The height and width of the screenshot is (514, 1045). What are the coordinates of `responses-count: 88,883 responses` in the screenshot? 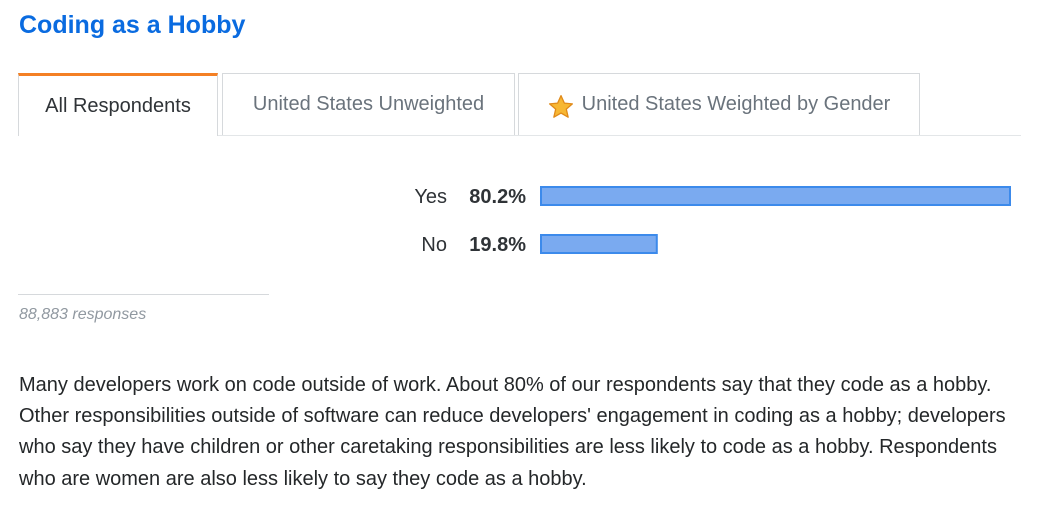 It's located at (83, 314).